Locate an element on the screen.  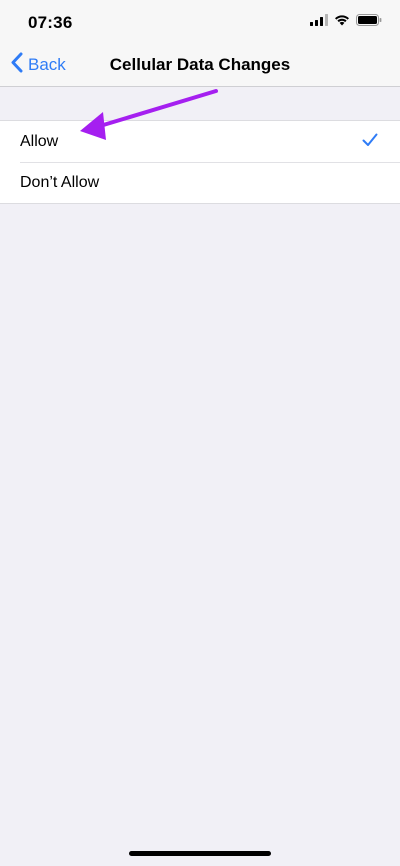
status-time: 07:36 is located at coordinates (50, 22).